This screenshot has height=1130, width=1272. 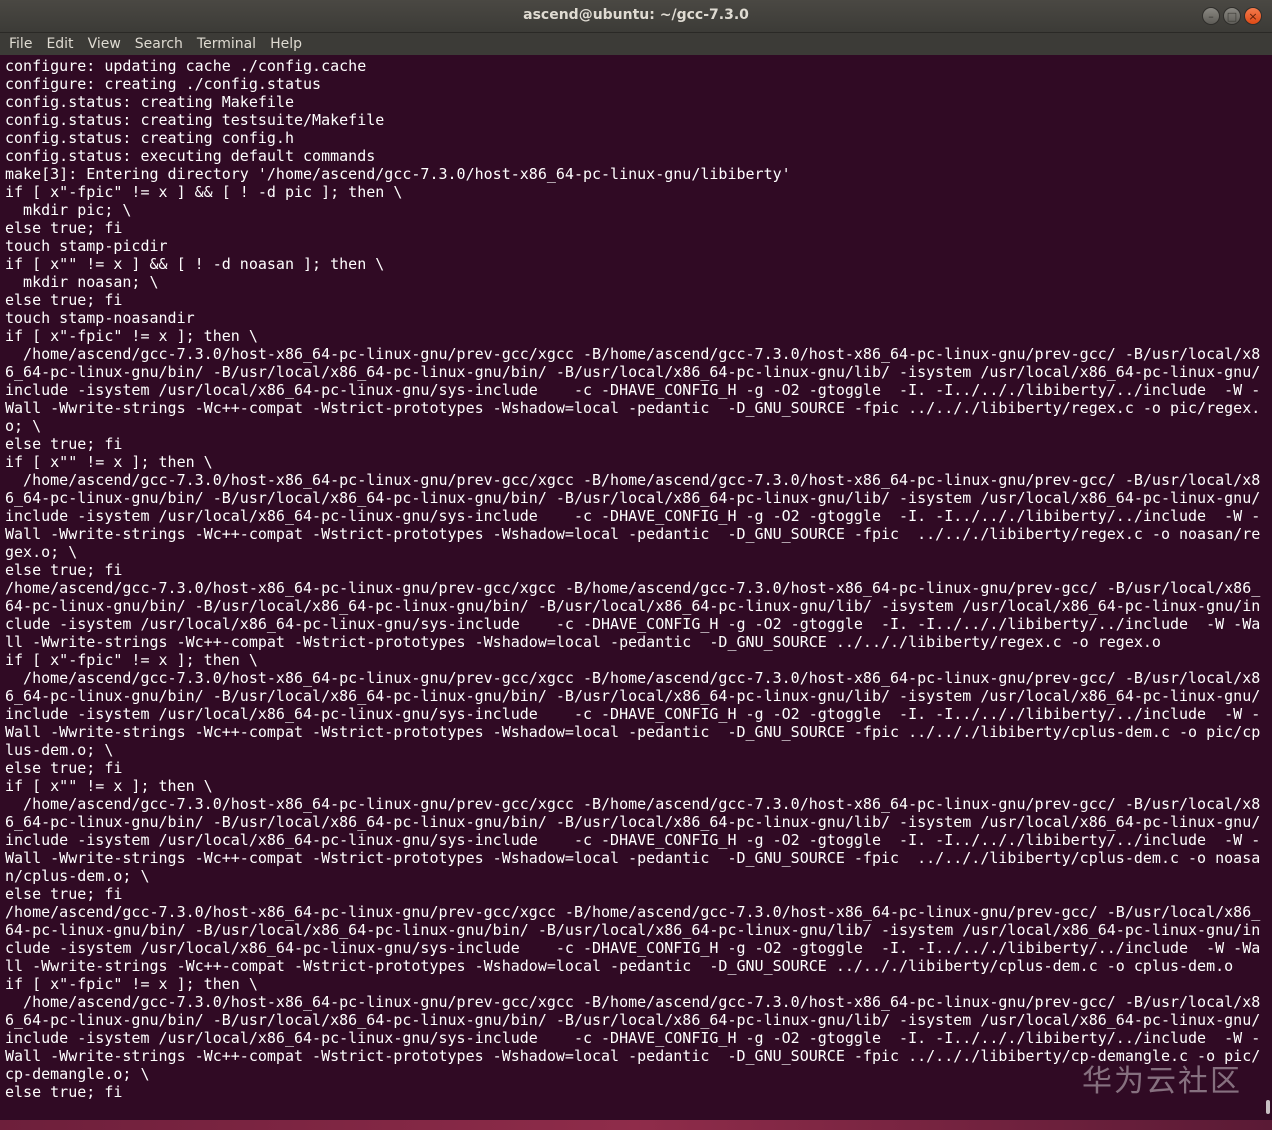 What do you see at coordinates (636, 1125) in the screenshot?
I see `desktop-background-strip` at bounding box center [636, 1125].